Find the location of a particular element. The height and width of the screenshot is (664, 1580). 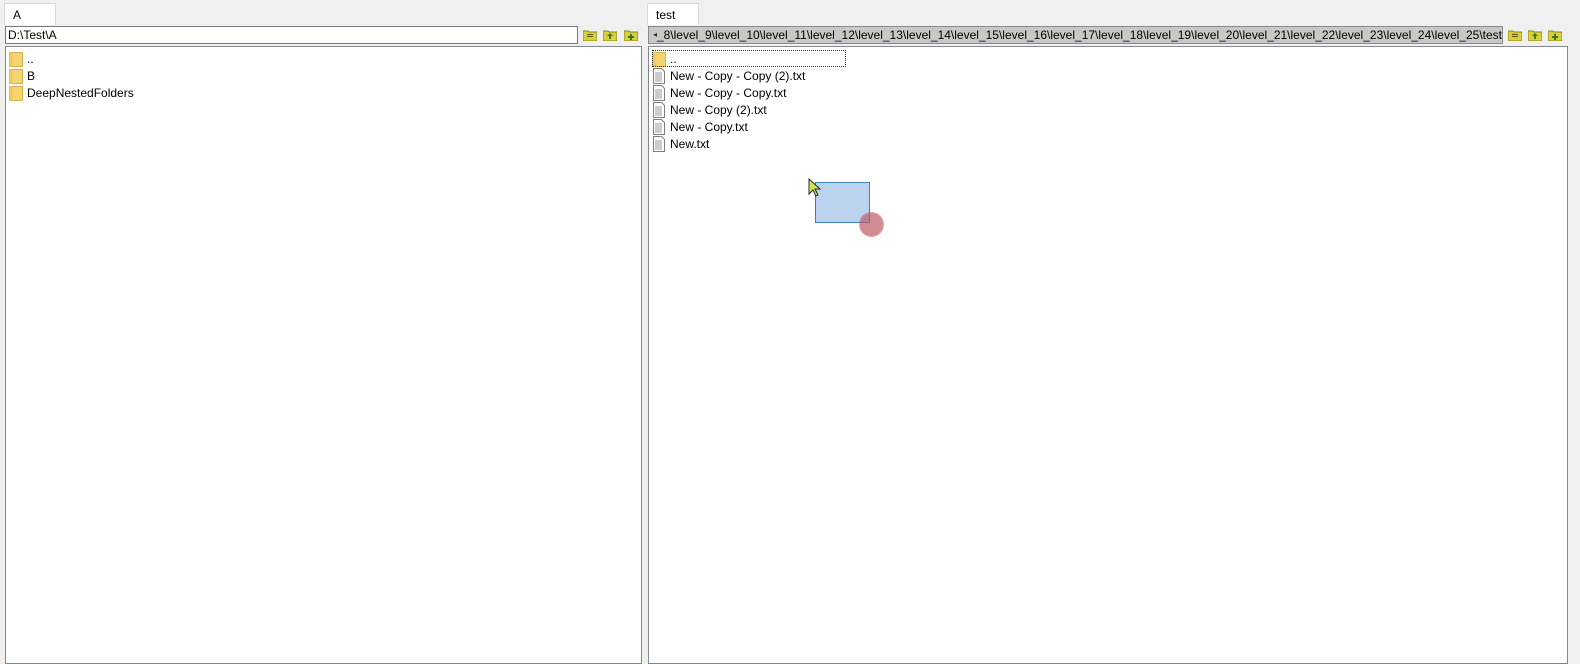

item-name: B is located at coordinates (31, 75).